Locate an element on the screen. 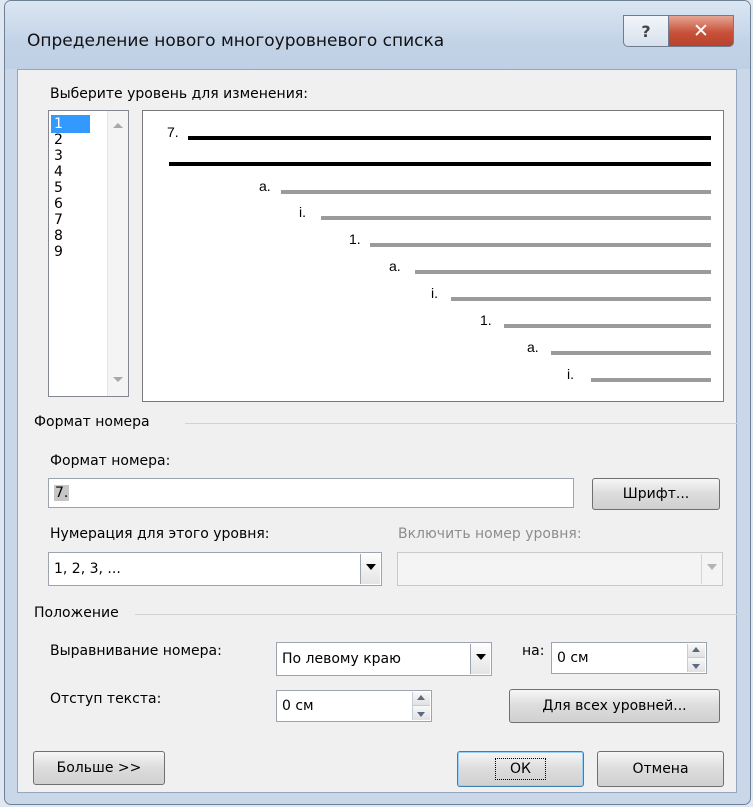  number-format-input: 7. is located at coordinates (311, 493).